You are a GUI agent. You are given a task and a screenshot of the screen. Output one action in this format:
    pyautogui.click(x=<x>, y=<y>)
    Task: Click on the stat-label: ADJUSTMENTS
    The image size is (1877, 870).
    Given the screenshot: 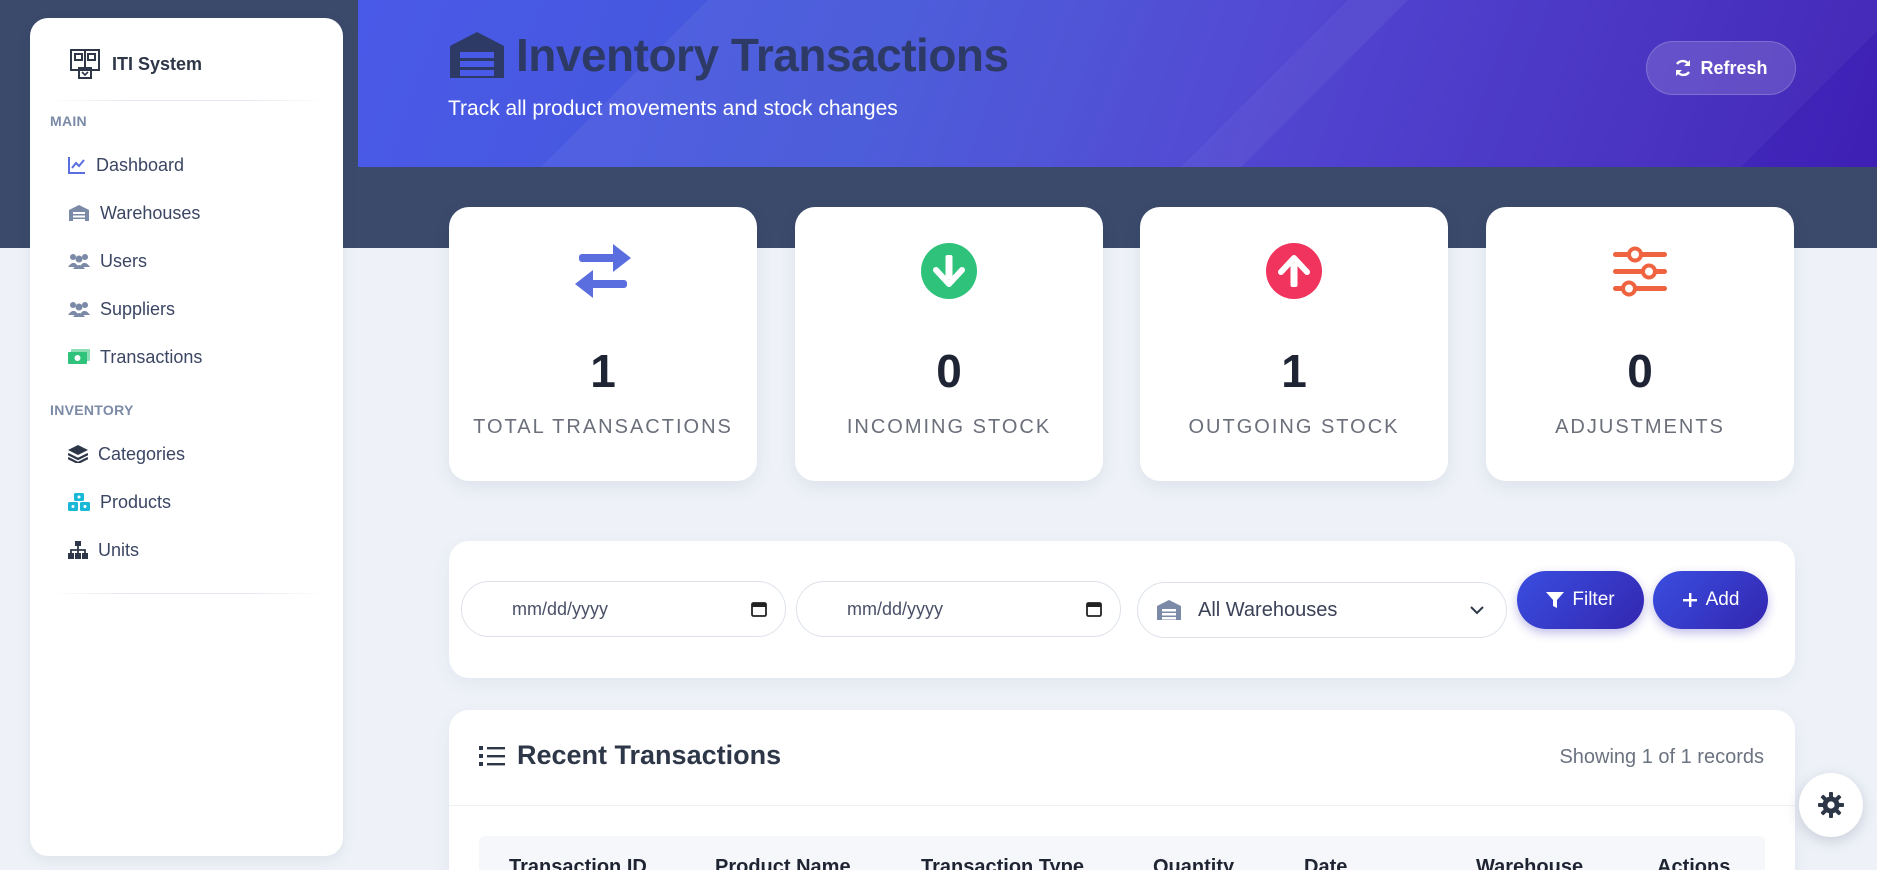 What is the action you would take?
    pyautogui.click(x=1640, y=427)
    